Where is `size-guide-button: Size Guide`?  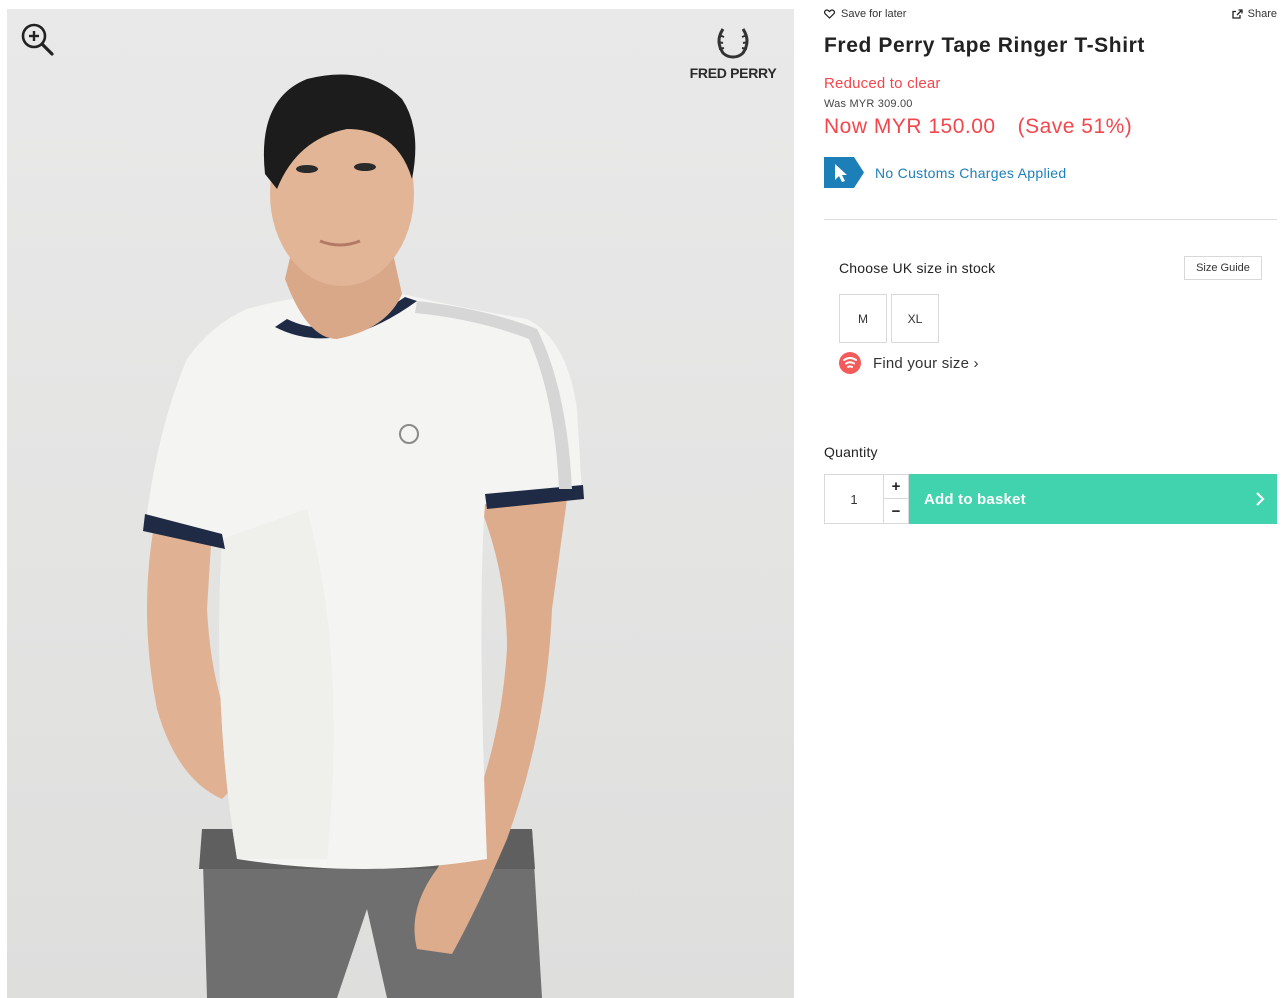
size-guide-button: Size Guide is located at coordinates (1223, 268).